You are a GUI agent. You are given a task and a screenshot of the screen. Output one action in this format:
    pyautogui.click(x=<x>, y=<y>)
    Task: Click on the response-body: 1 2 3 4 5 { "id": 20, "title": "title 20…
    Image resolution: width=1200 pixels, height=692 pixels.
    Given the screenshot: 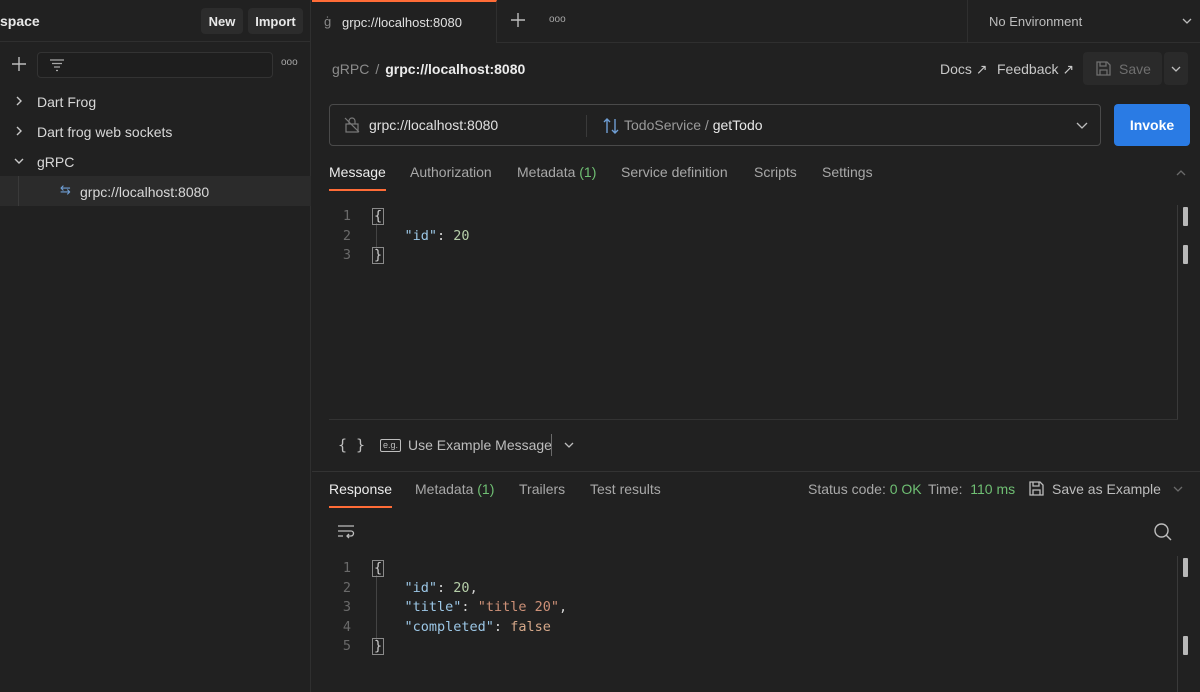 What is the action you would take?
    pyautogui.click(x=754, y=619)
    